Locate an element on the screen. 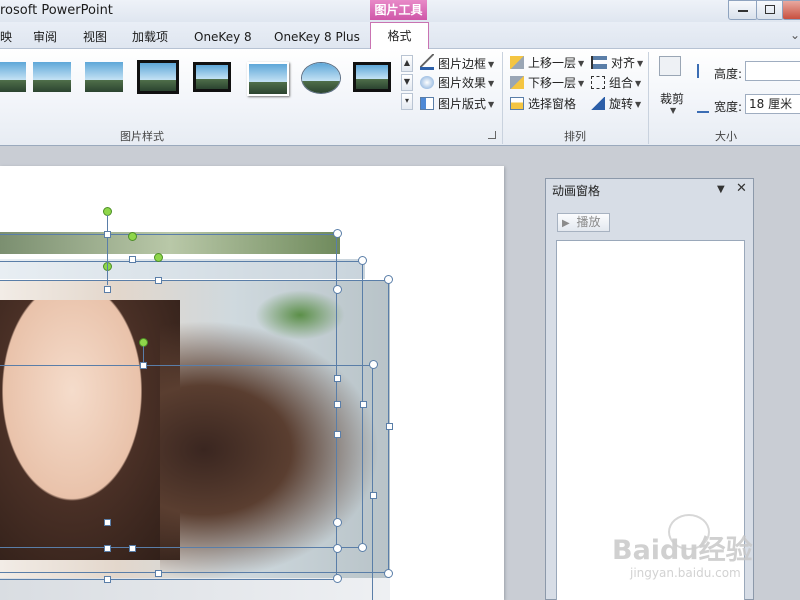  minimize-button is located at coordinates (743, 10).